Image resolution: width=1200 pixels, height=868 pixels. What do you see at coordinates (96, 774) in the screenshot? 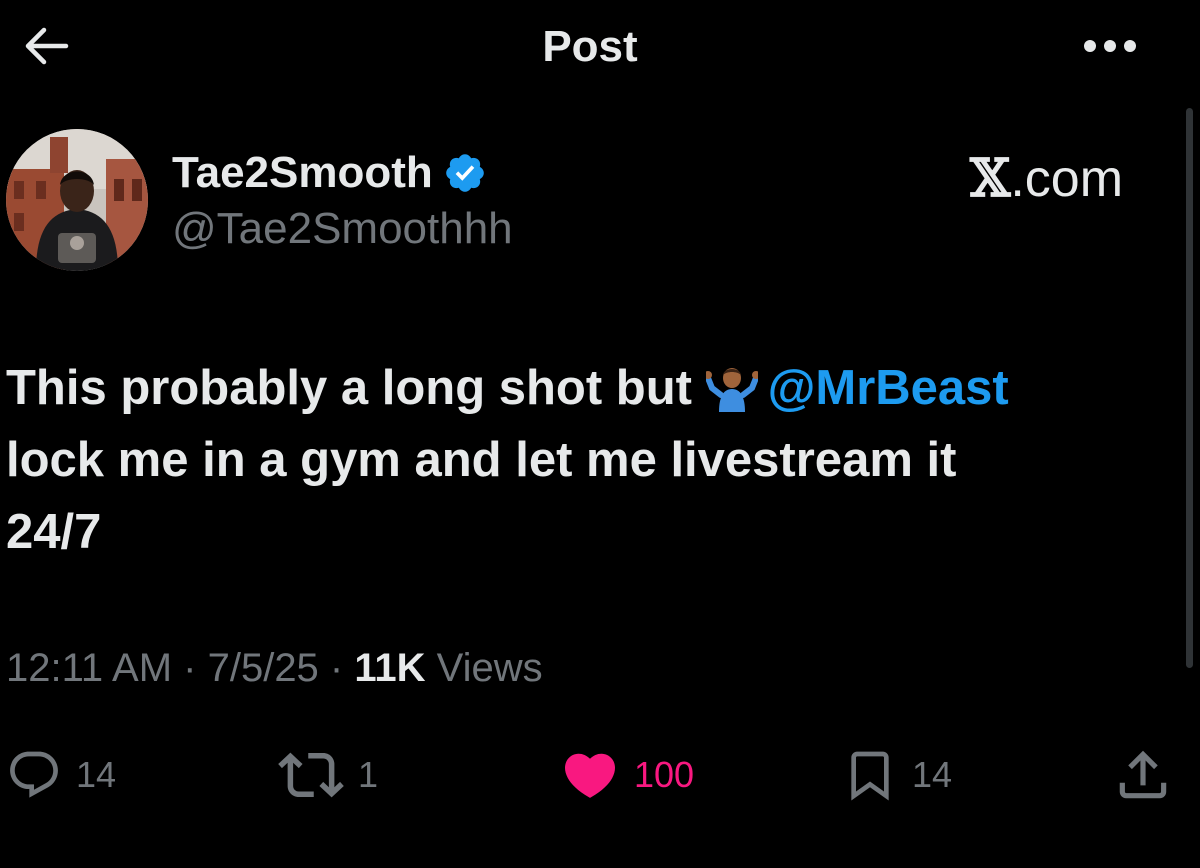
I see `reply-count: 14` at bounding box center [96, 774].